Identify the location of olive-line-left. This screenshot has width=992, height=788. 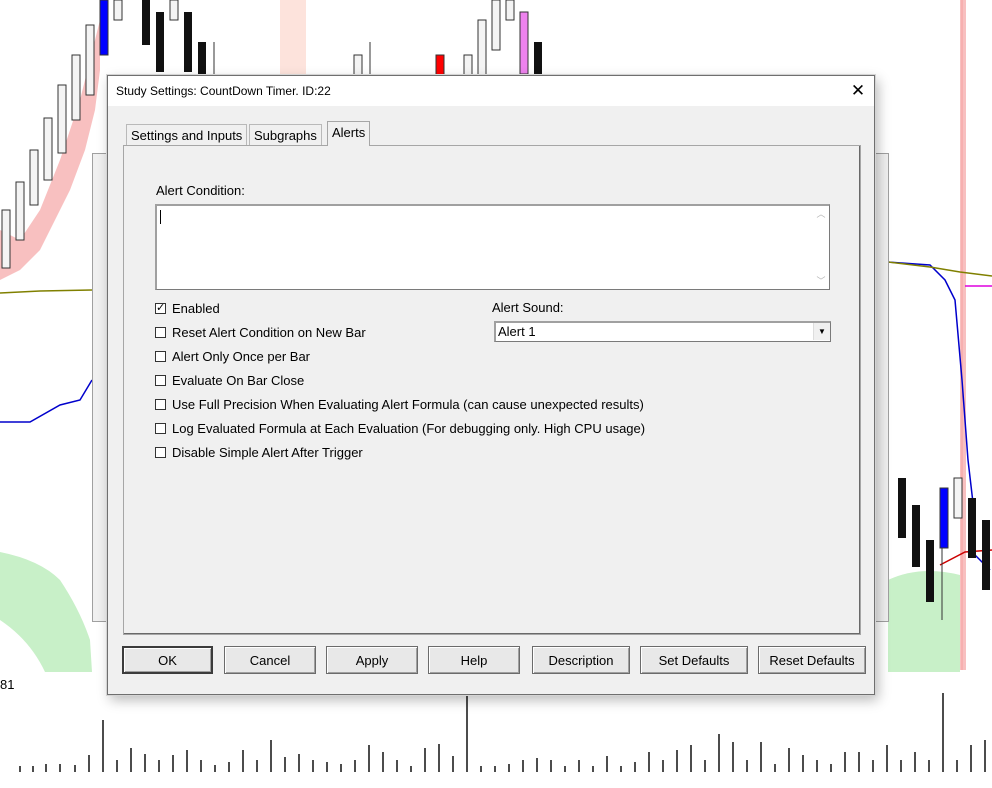
(46, 291).